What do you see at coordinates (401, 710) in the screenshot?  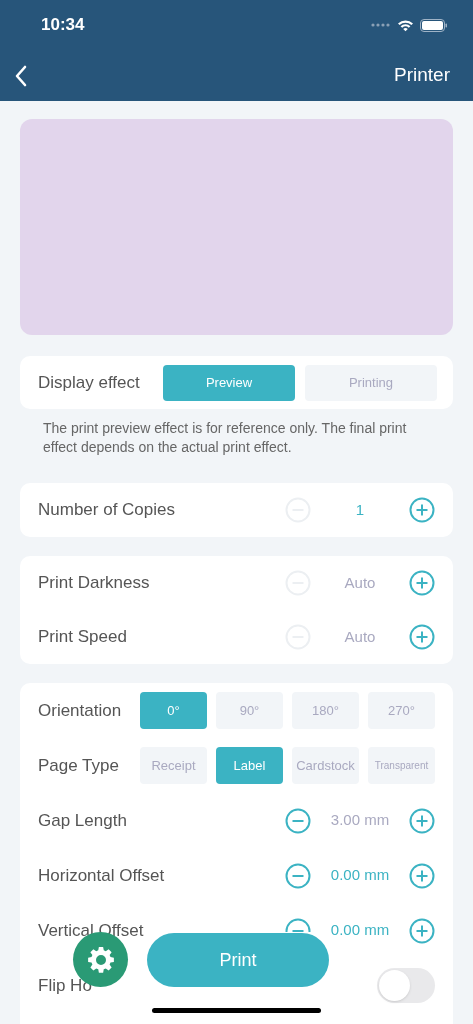 I see `segment-option: 270°` at bounding box center [401, 710].